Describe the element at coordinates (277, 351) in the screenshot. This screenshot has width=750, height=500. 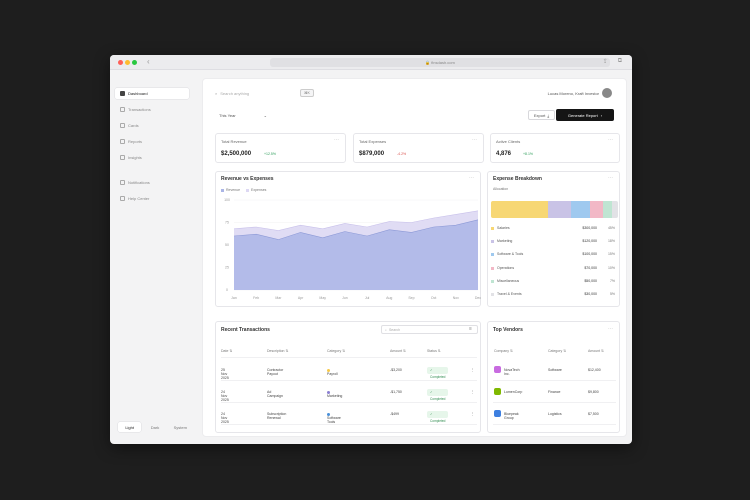
I see `column-header: Description ⇅` at that location.